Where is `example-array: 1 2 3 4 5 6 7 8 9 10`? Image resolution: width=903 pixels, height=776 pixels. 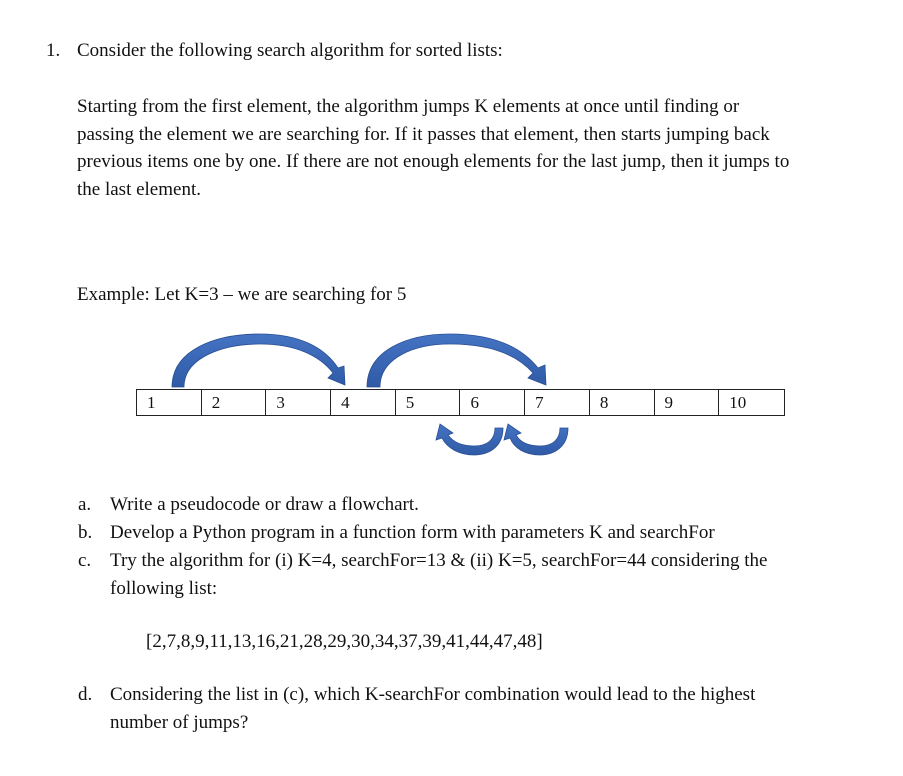
example-array: 1 2 3 4 5 6 7 8 9 10 is located at coordinates (460, 402).